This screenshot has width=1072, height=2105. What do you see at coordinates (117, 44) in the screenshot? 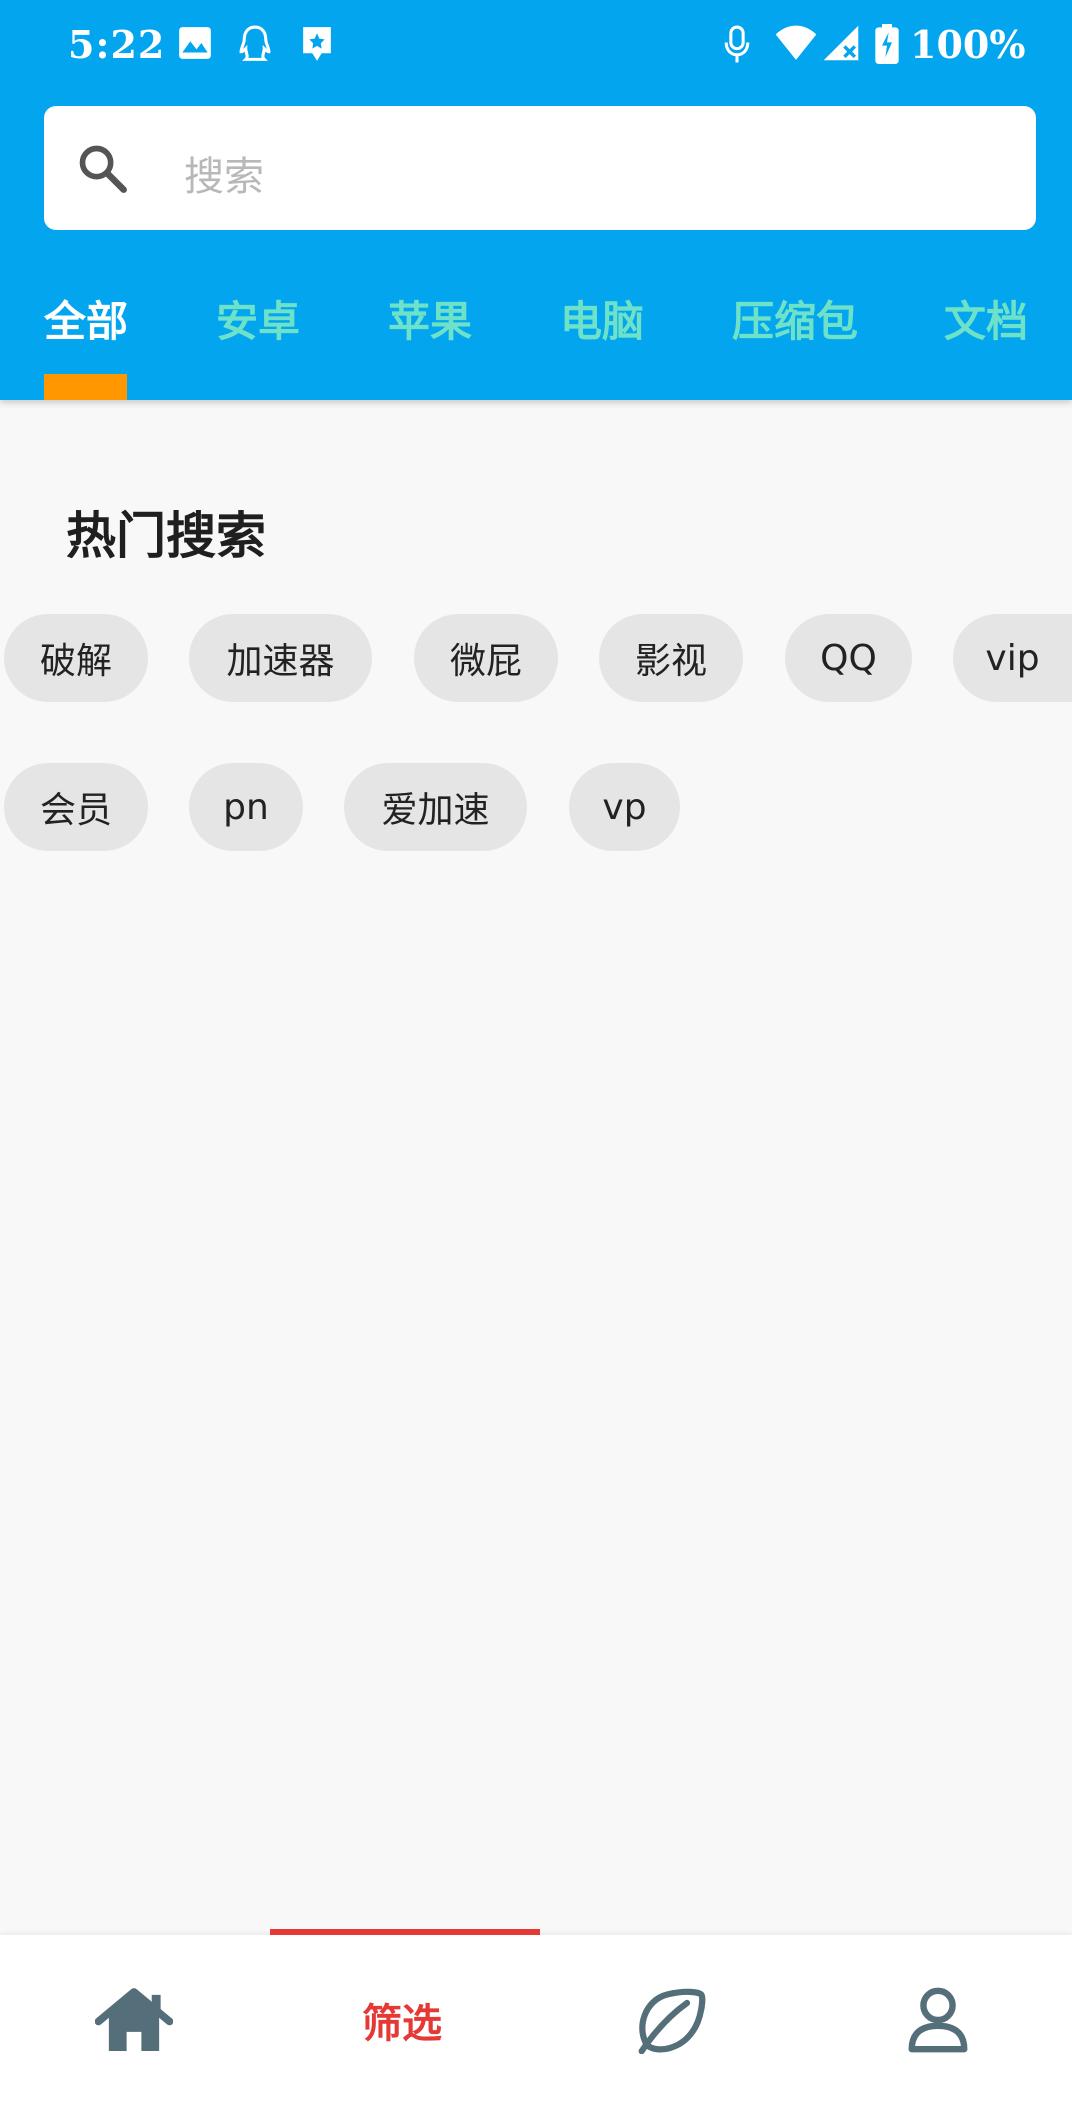
I see `status-time: 5:22` at bounding box center [117, 44].